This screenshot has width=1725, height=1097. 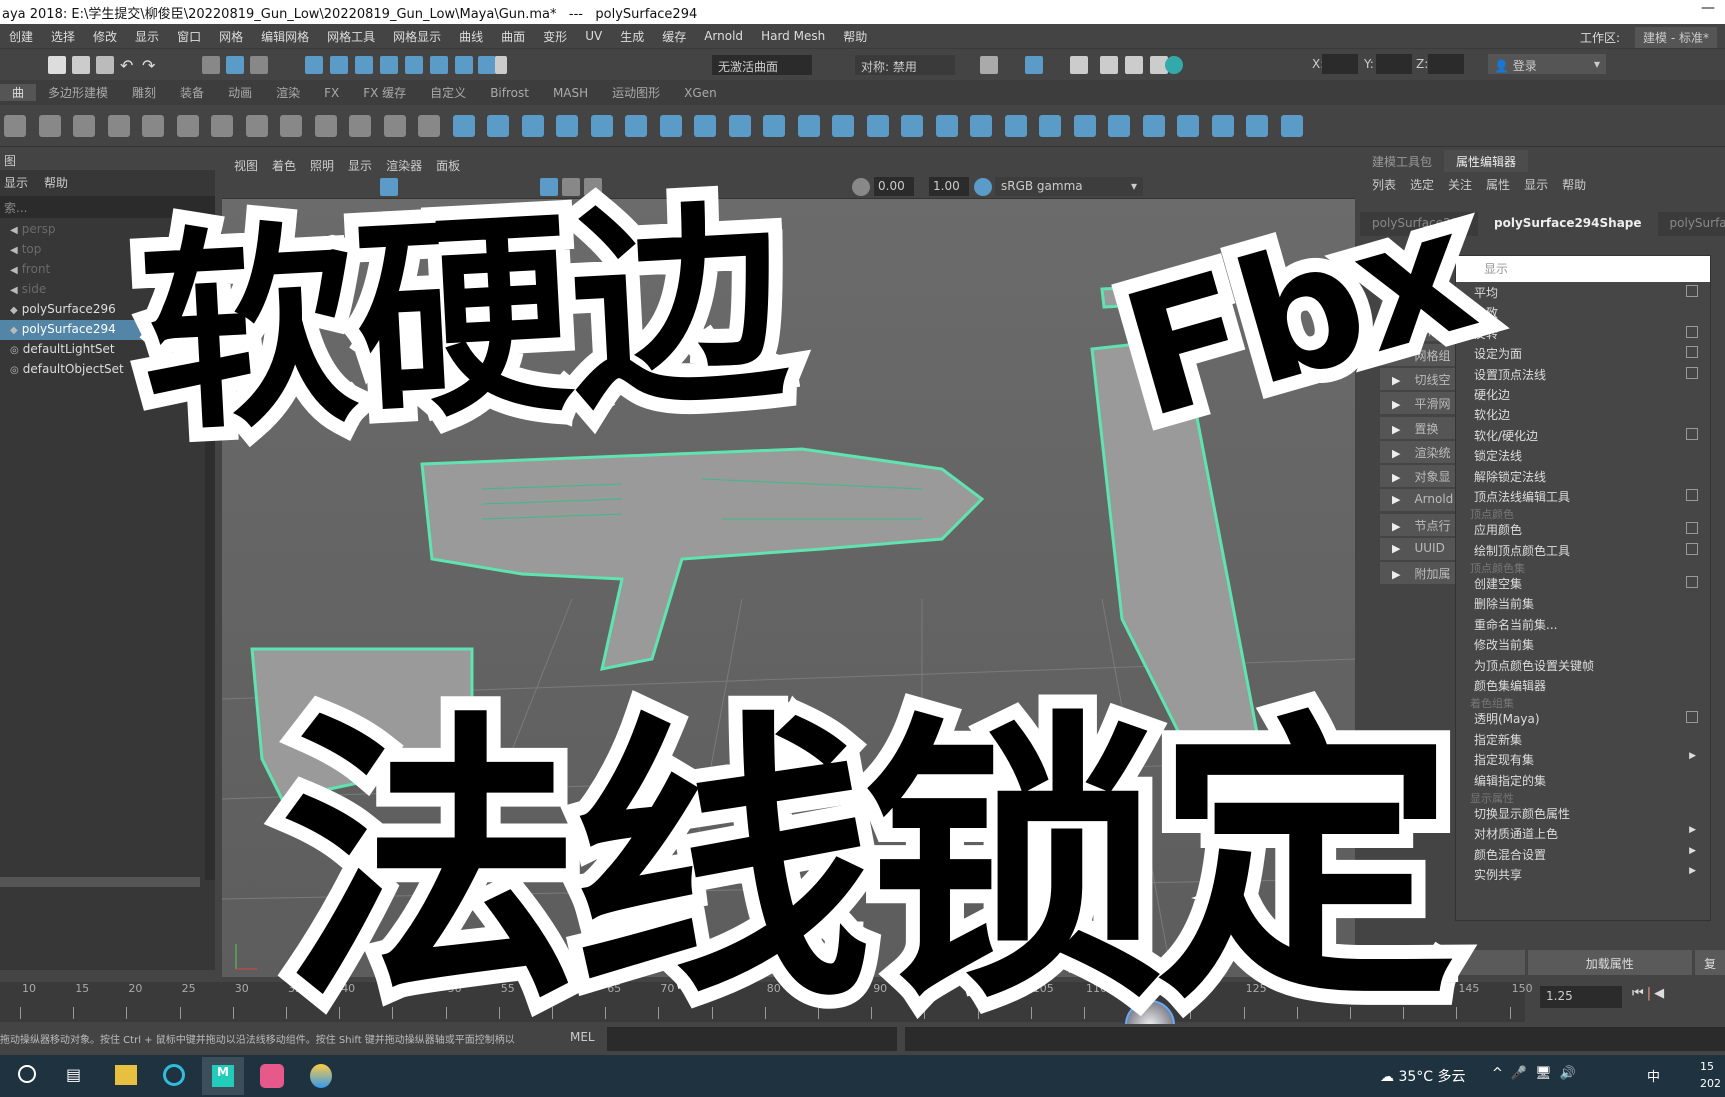 I want to click on menu-item: 编辑指定的集, so click(x=1583, y=780).